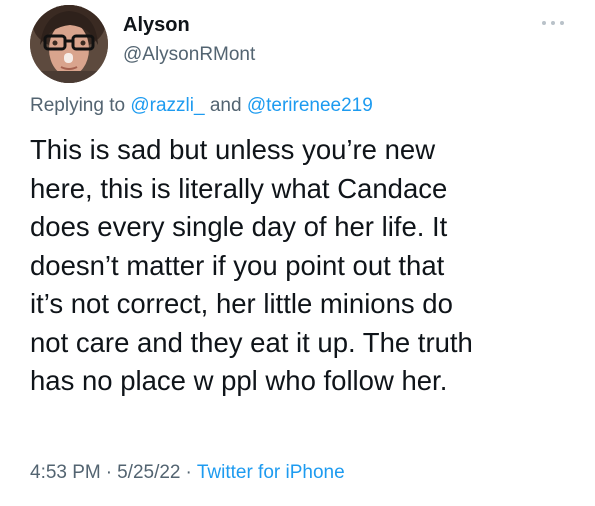  What do you see at coordinates (148, 472) in the screenshot?
I see `tweet-date: 5/25/22` at bounding box center [148, 472].